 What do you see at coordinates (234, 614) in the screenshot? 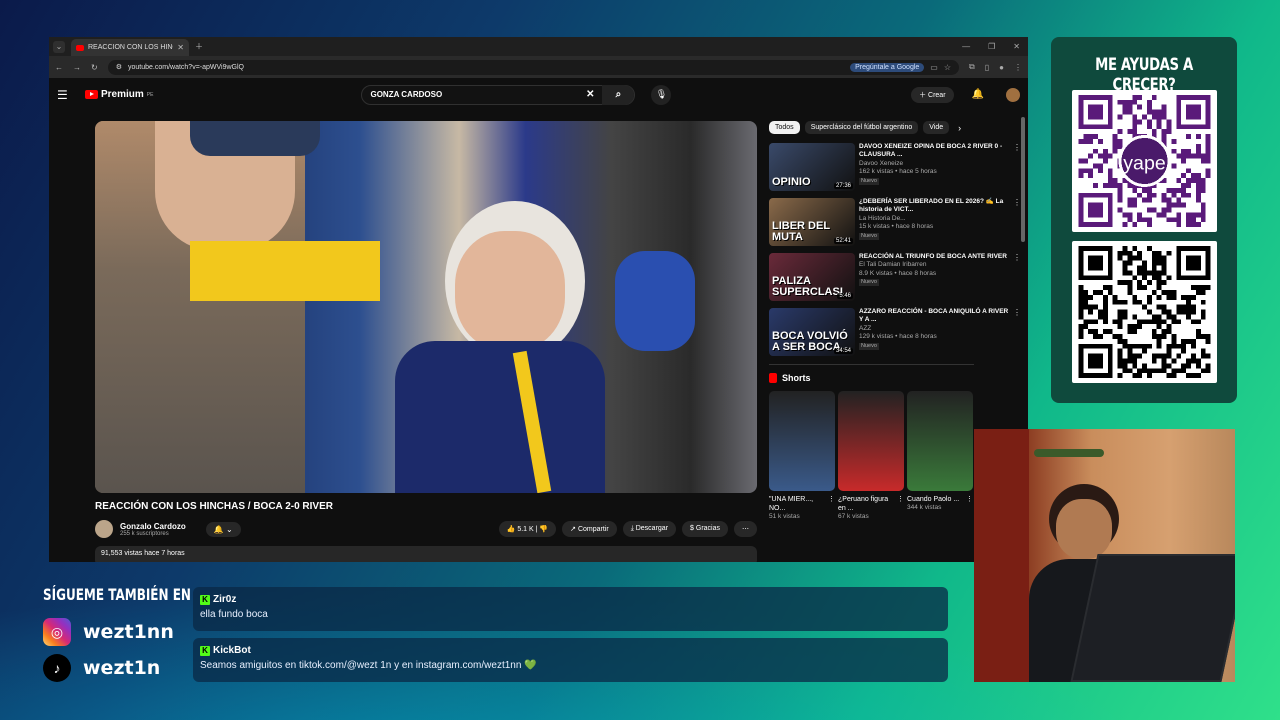
I see `chat-text: ella fundo boca` at bounding box center [234, 614].